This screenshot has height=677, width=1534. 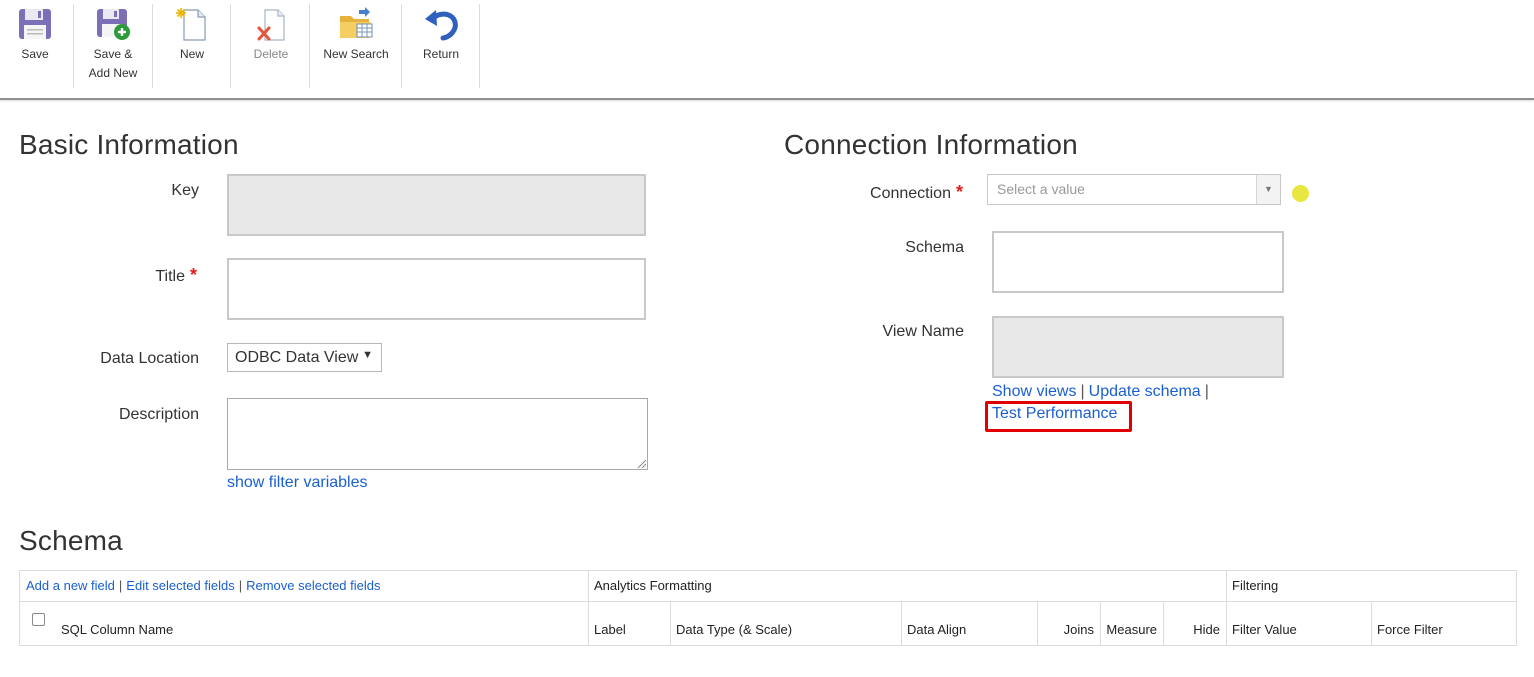 I want to click on show-filter-variables-link: show filter variables, so click(x=297, y=483).